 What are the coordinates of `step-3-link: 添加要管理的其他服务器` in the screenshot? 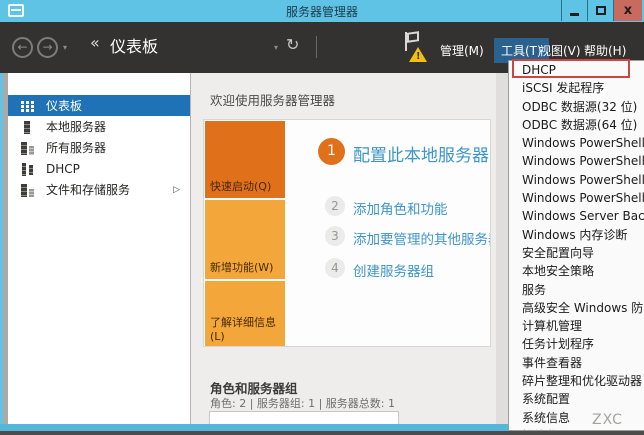 It's located at (421, 238).